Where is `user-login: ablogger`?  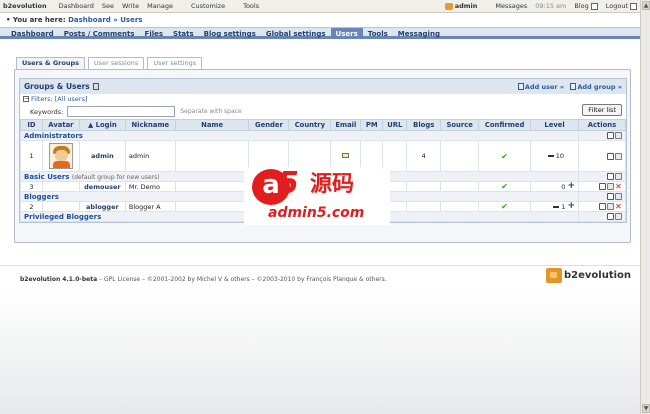
user-login: ablogger is located at coordinates (102, 206).